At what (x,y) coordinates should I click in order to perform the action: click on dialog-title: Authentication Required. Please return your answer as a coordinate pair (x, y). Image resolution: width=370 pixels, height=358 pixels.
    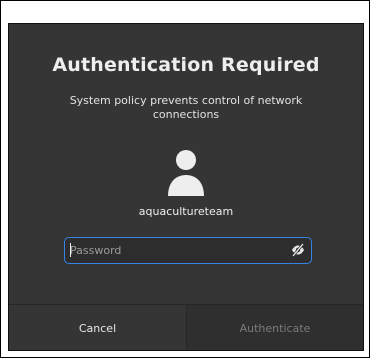
    Looking at the image, I should click on (186, 65).